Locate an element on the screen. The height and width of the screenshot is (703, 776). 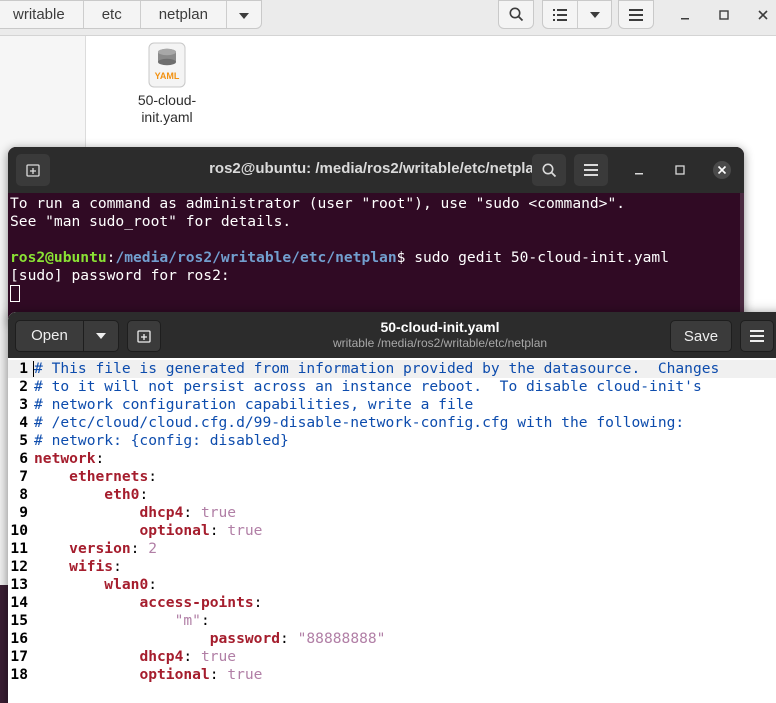
yaml-key: password is located at coordinates (245, 638).